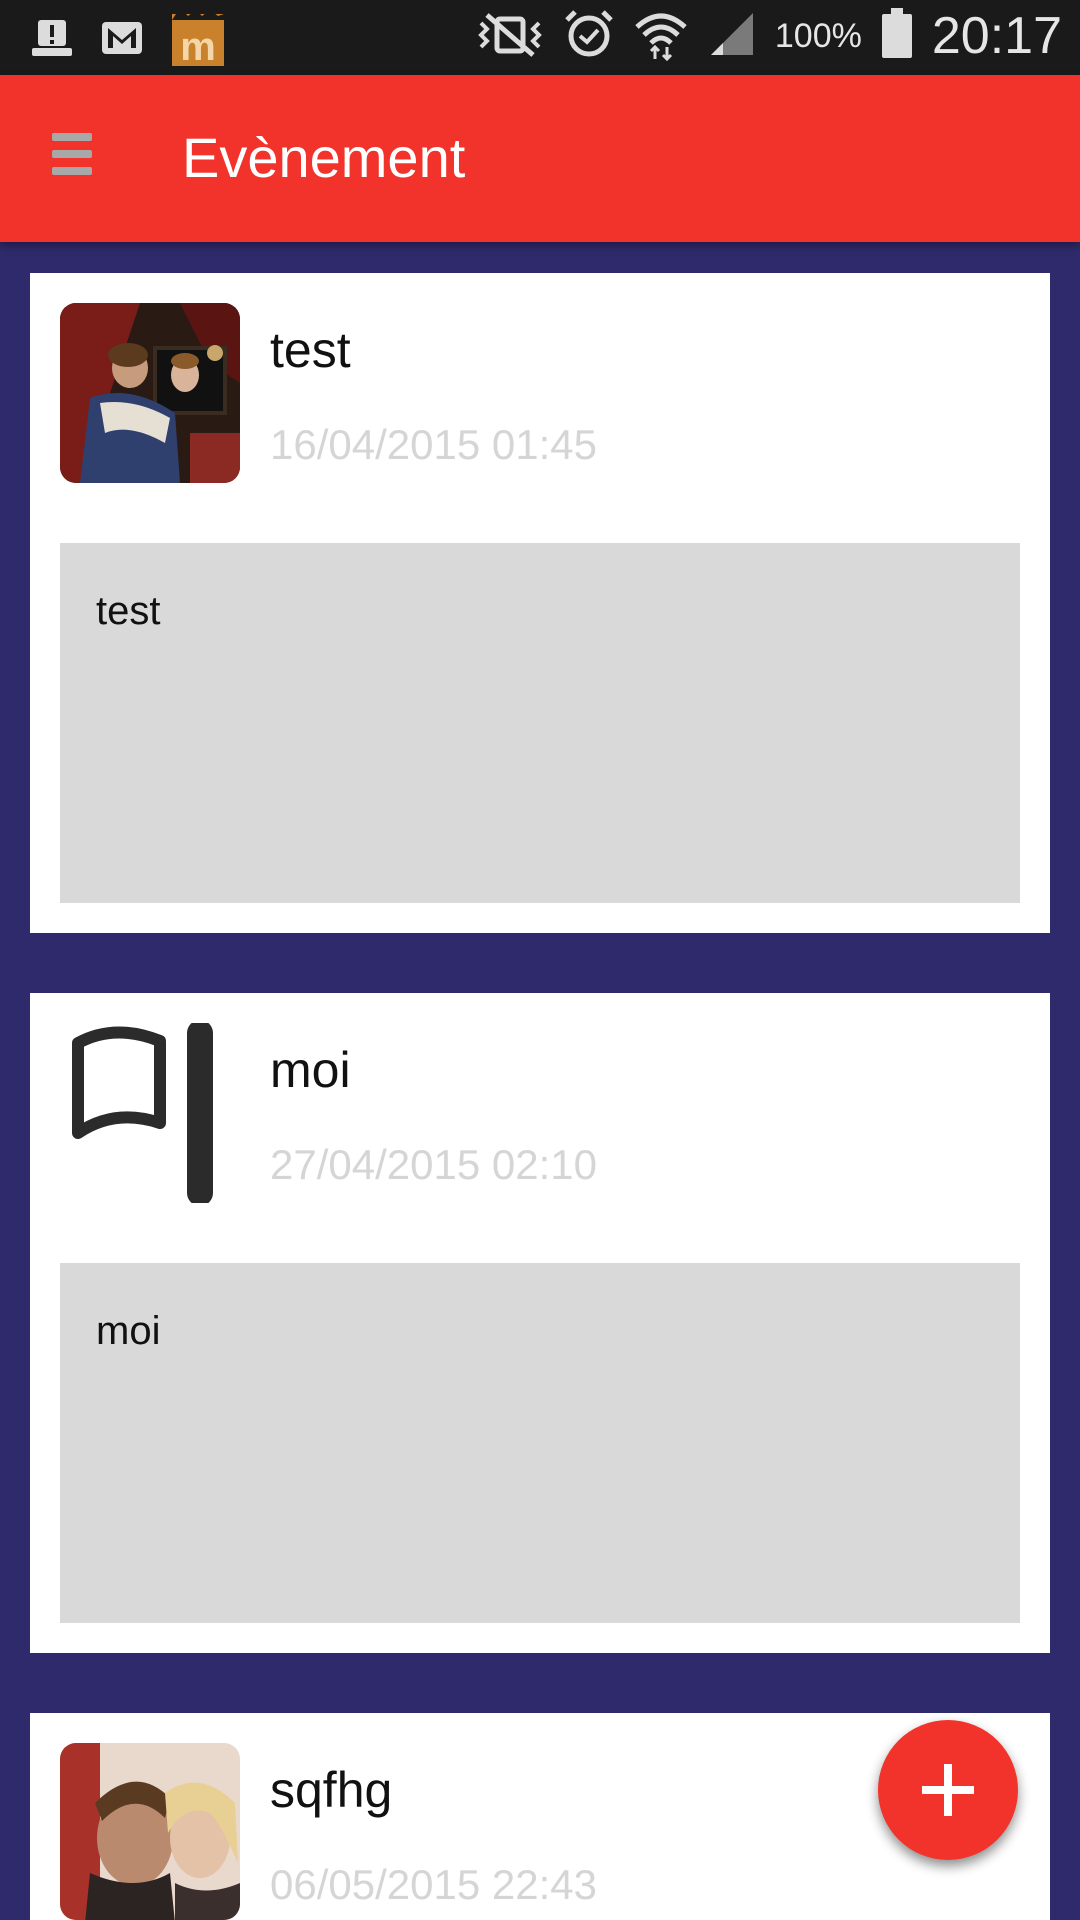 The height and width of the screenshot is (1920, 1080). What do you see at coordinates (198, 45) in the screenshot?
I see `svg-text: m` at bounding box center [198, 45].